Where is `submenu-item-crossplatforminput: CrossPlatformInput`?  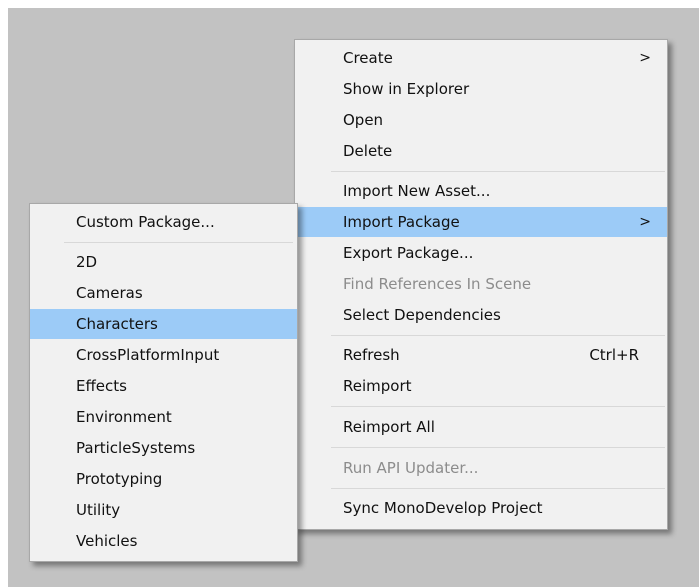
submenu-item-crossplatforminput: CrossPlatformInput is located at coordinates (163, 355).